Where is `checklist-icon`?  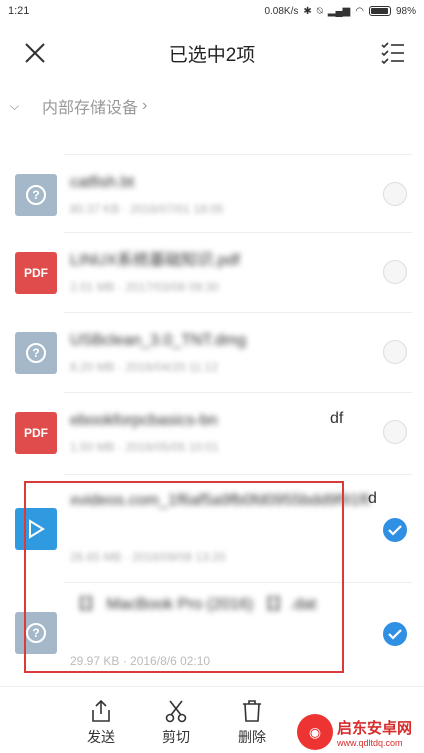 checklist-icon is located at coordinates (392, 53).